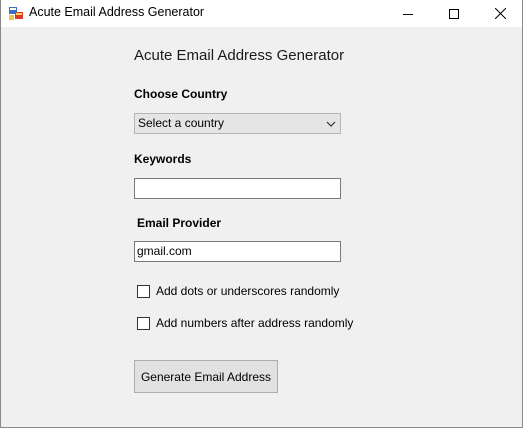 The width and height of the screenshot is (523, 429). I want to click on numbers-checkbox, so click(143, 323).